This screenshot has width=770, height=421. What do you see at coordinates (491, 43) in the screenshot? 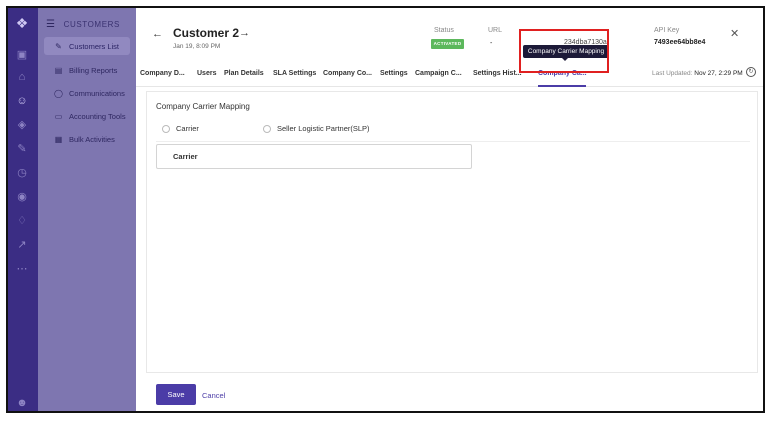
I see `url-value: -` at bounding box center [491, 43].